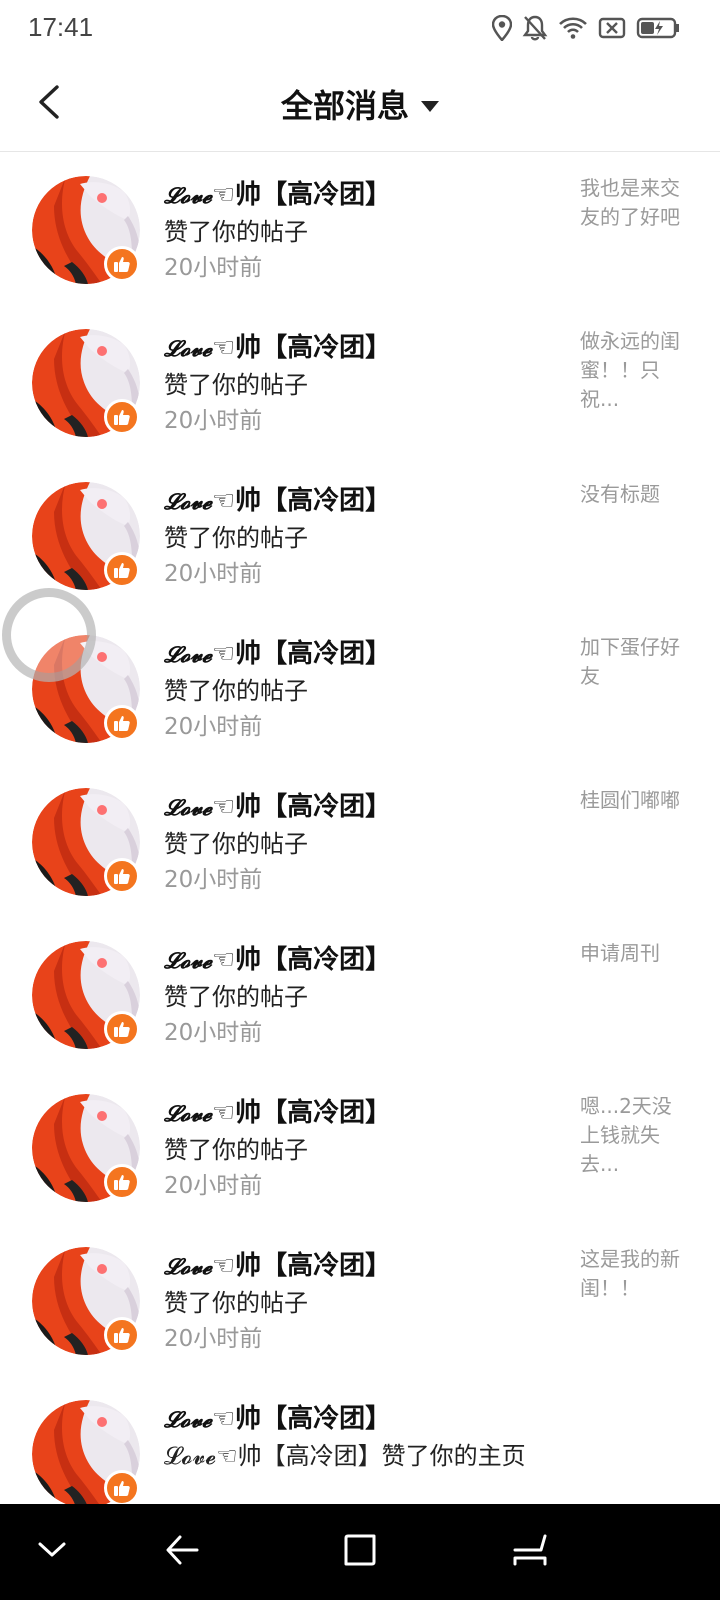 The width and height of the screenshot is (720, 1600). I want to click on hide-keyboard-button, so click(52, 1552).